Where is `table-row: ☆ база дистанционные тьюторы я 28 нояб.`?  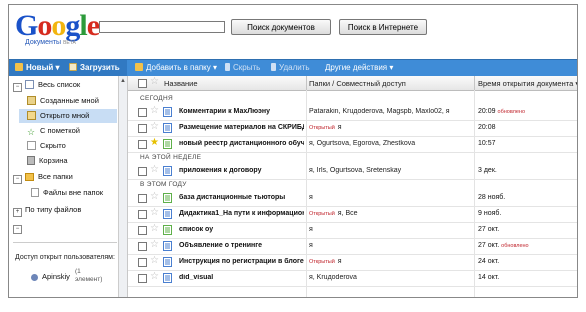
table-row: ☆ база дистанционные тьюторы я 28 нояб. is located at coordinates (352, 198).